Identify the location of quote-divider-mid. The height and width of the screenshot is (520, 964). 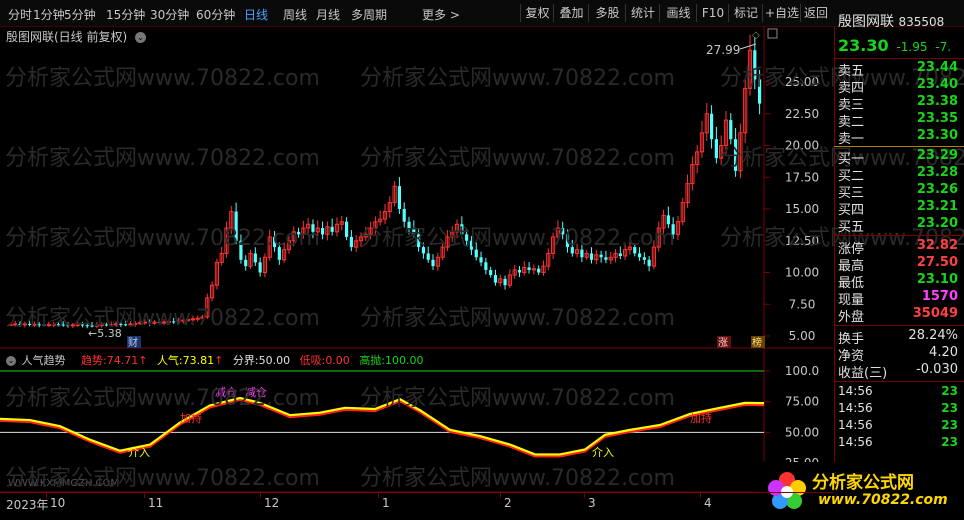
(899, 146).